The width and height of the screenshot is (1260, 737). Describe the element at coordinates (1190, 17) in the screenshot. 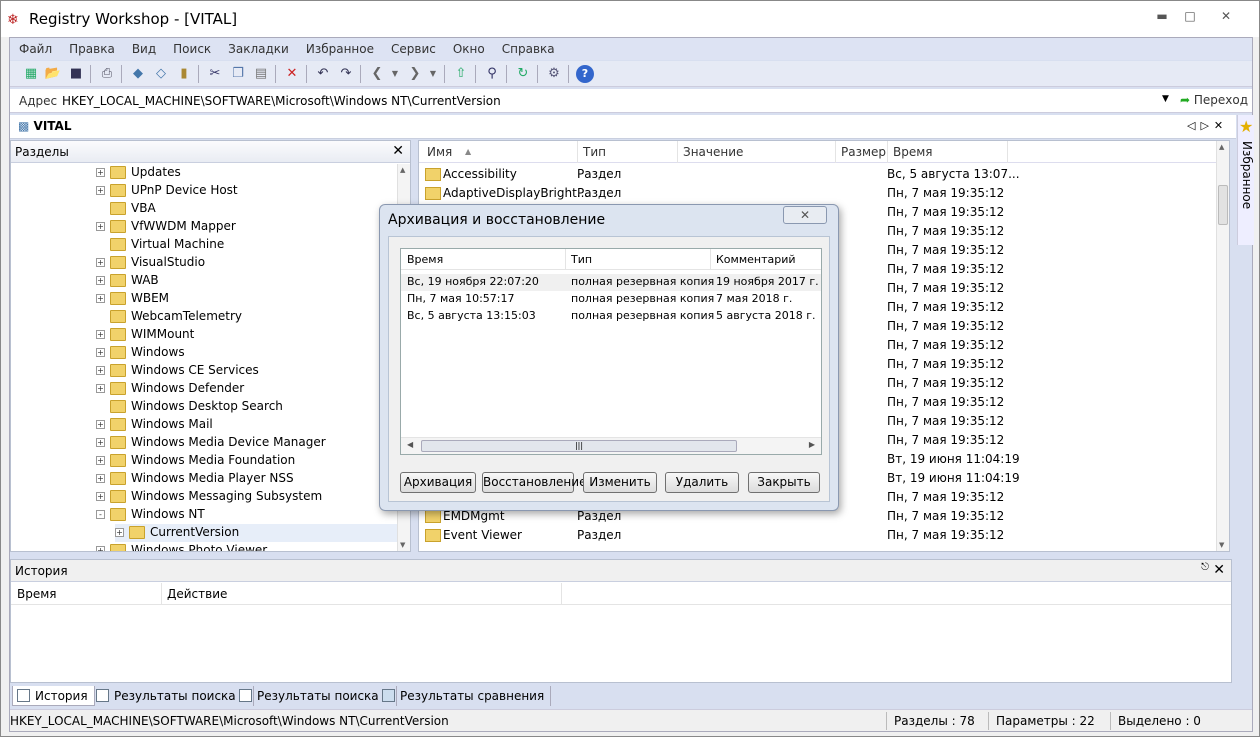

I see `maximize-button: □` at that location.